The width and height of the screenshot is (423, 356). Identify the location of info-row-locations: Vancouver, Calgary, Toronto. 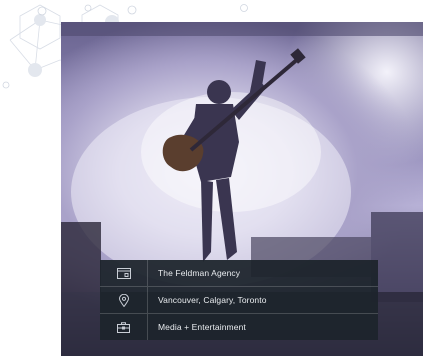
(239, 300).